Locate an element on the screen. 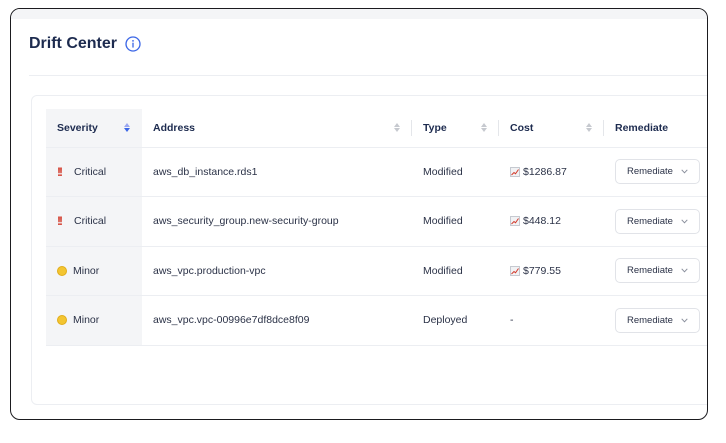 The width and height of the screenshot is (726, 443). cost-cell: $1286.87 is located at coordinates (551, 171).